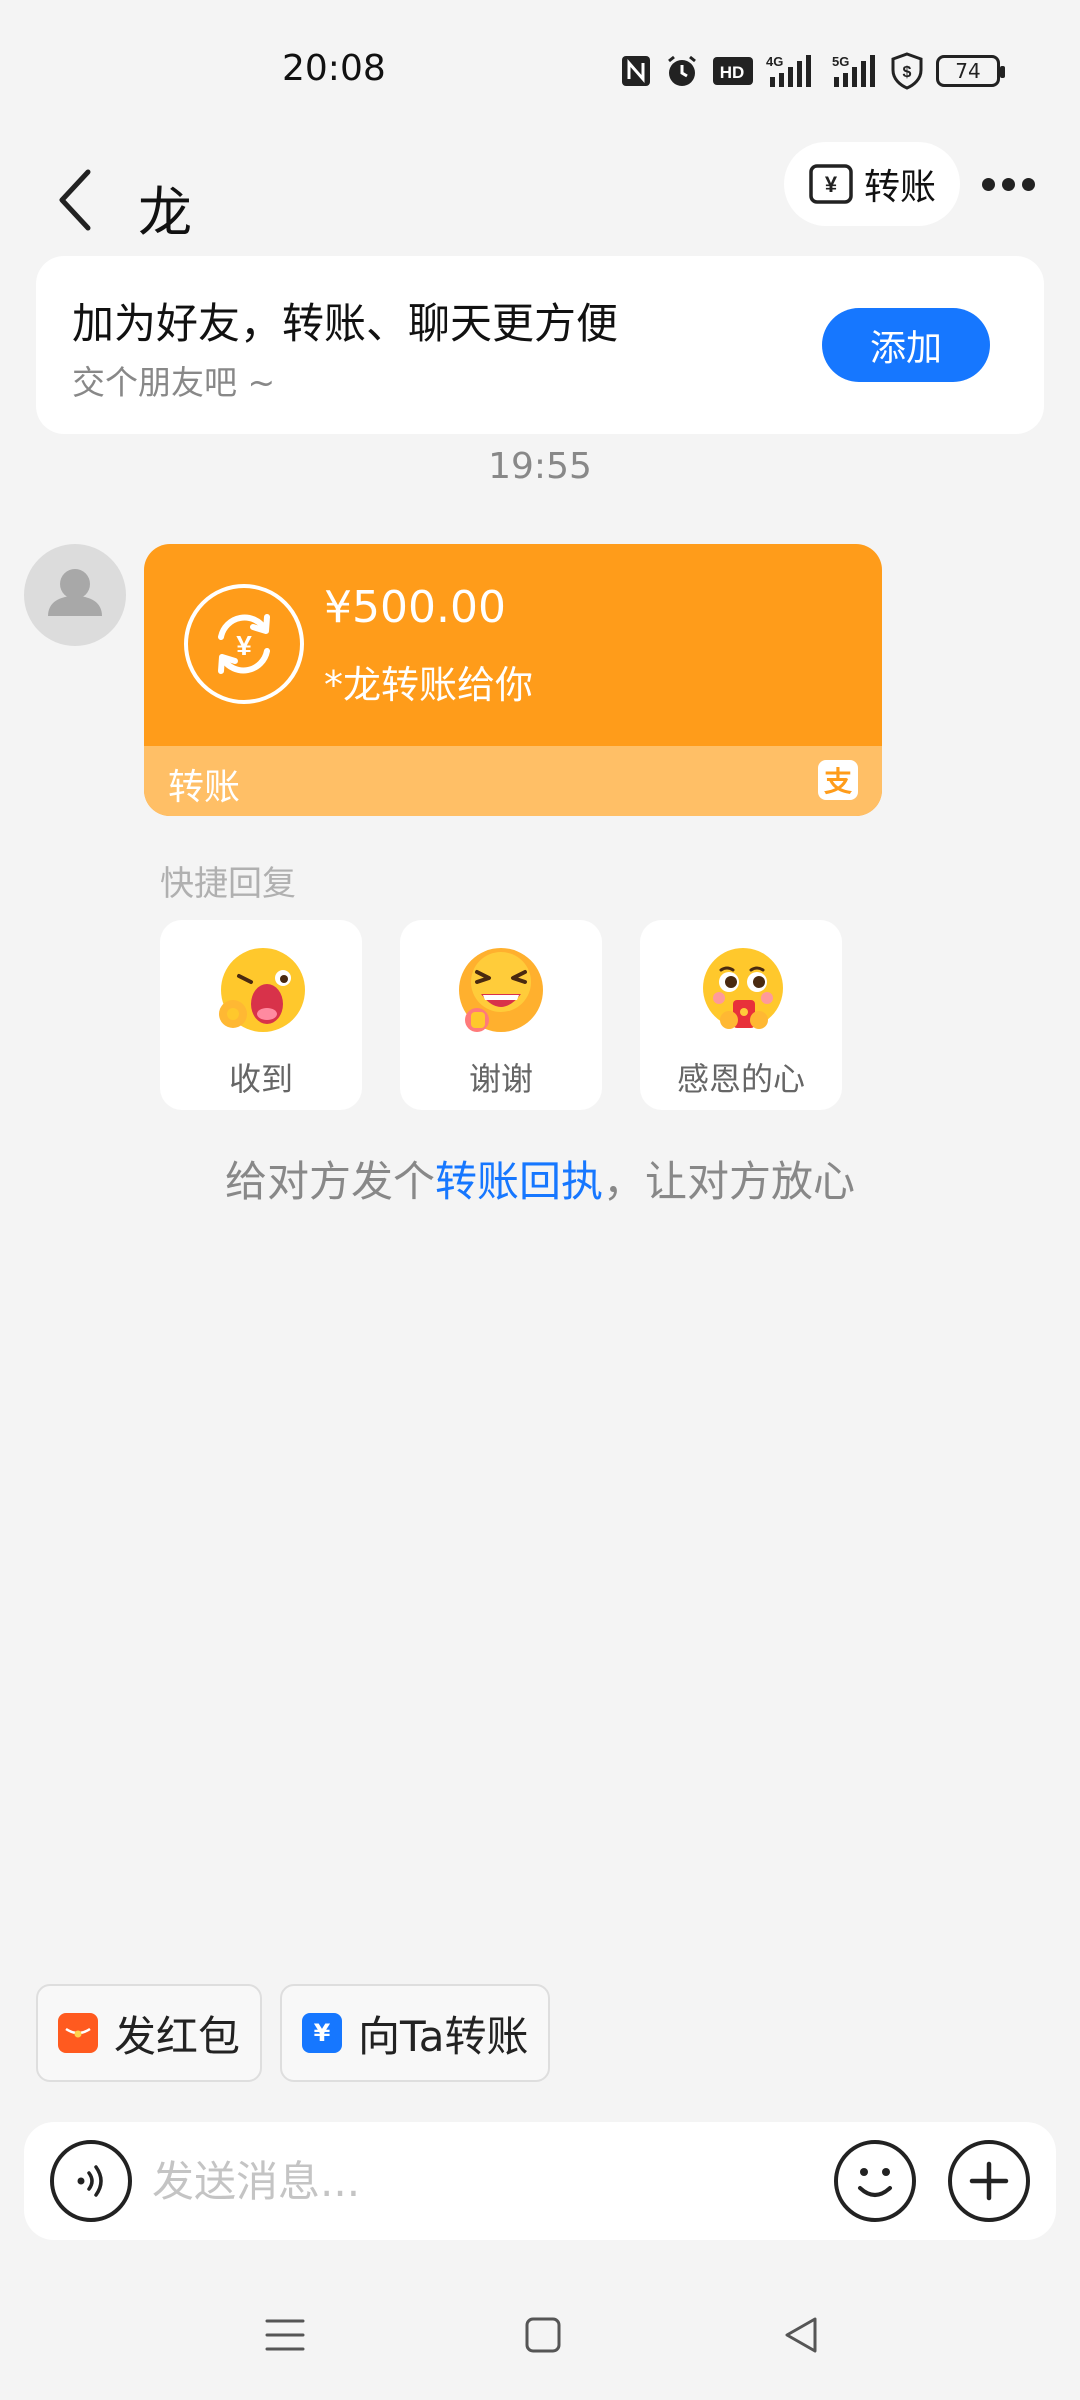  Describe the element at coordinates (682, 71) in the screenshot. I see `alarm-icon` at that location.